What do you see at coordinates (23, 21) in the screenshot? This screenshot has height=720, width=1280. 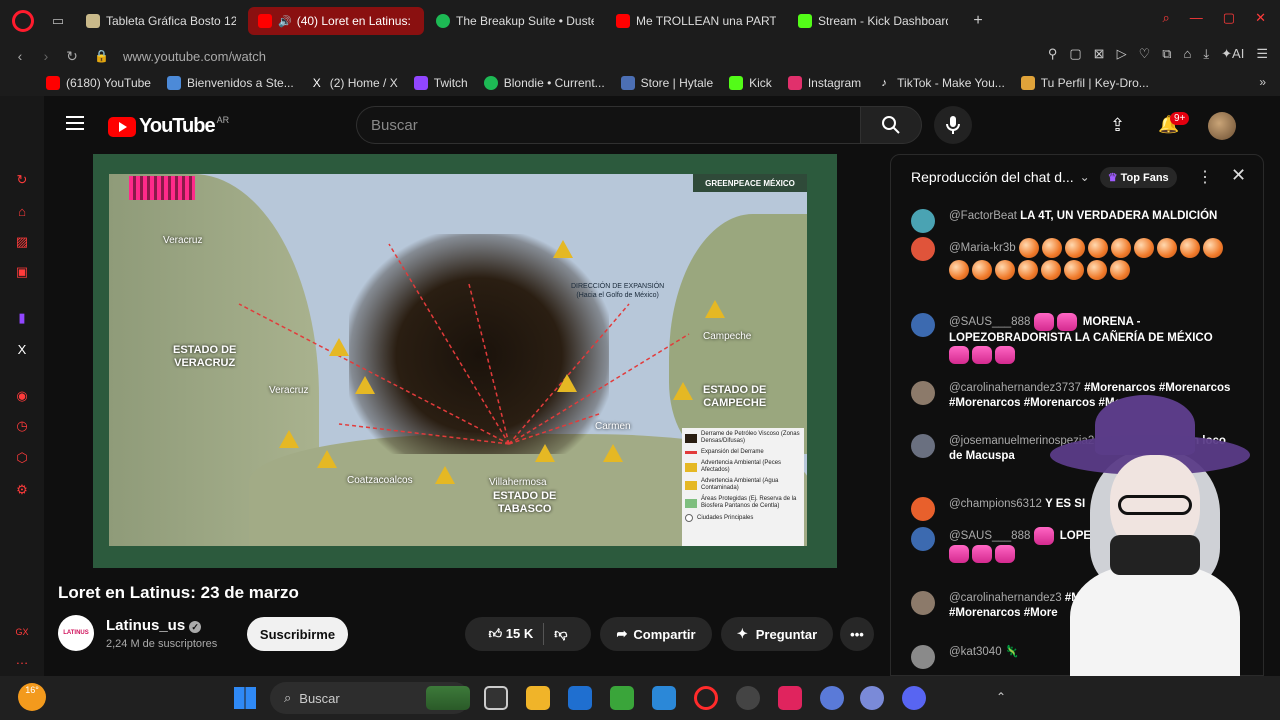 I see `opera-logo-icon` at bounding box center [23, 21].